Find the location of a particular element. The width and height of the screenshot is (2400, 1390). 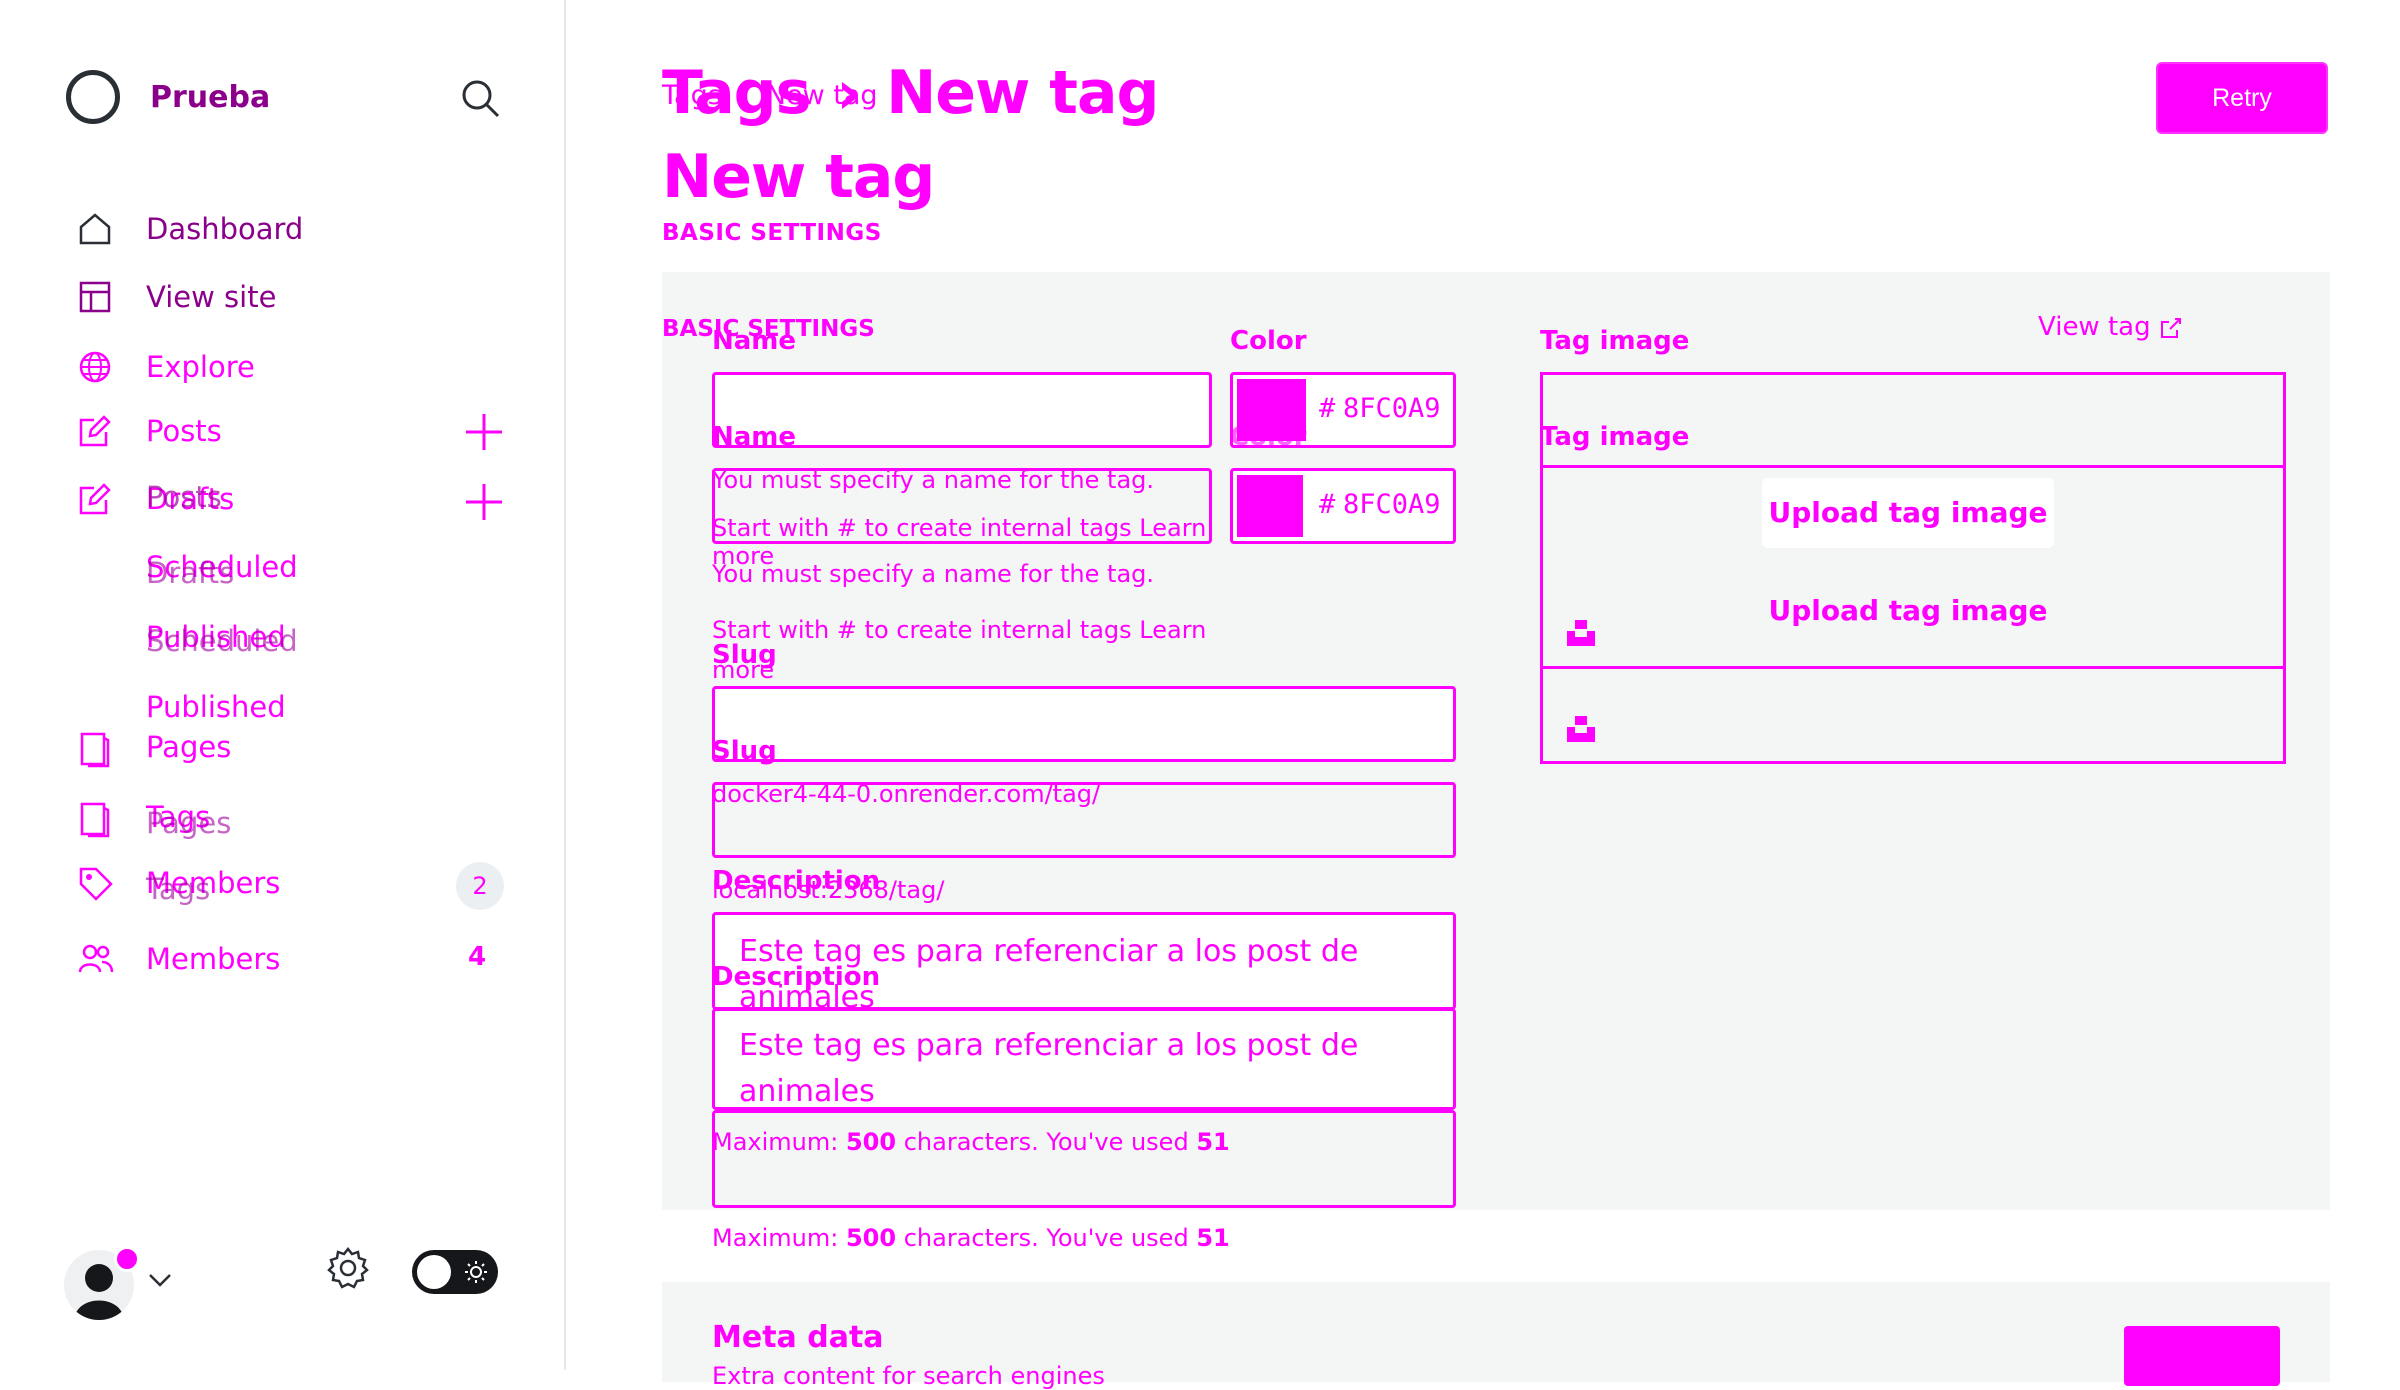

tag-image-label-ghost: Tag image is located at coordinates (1615, 437).